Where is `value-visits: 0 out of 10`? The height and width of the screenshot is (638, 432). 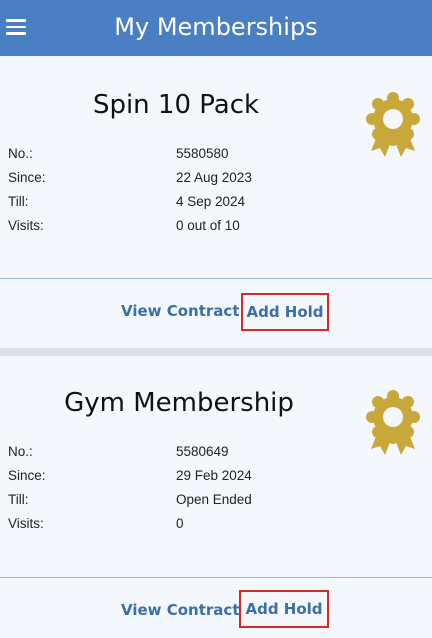 value-visits: 0 out of 10 is located at coordinates (208, 225).